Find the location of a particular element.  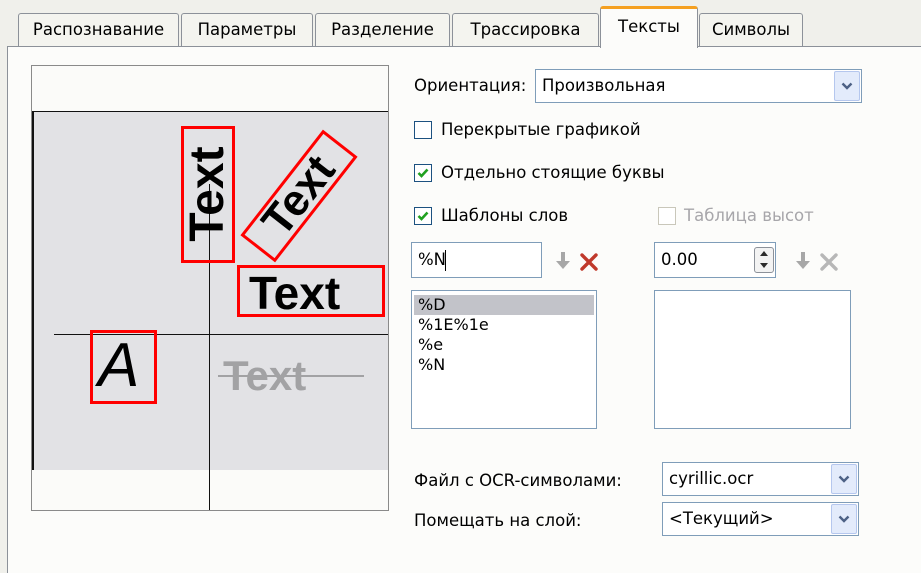

standalone-label: Отдельно стоящие буквы is located at coordinates (553, 172).